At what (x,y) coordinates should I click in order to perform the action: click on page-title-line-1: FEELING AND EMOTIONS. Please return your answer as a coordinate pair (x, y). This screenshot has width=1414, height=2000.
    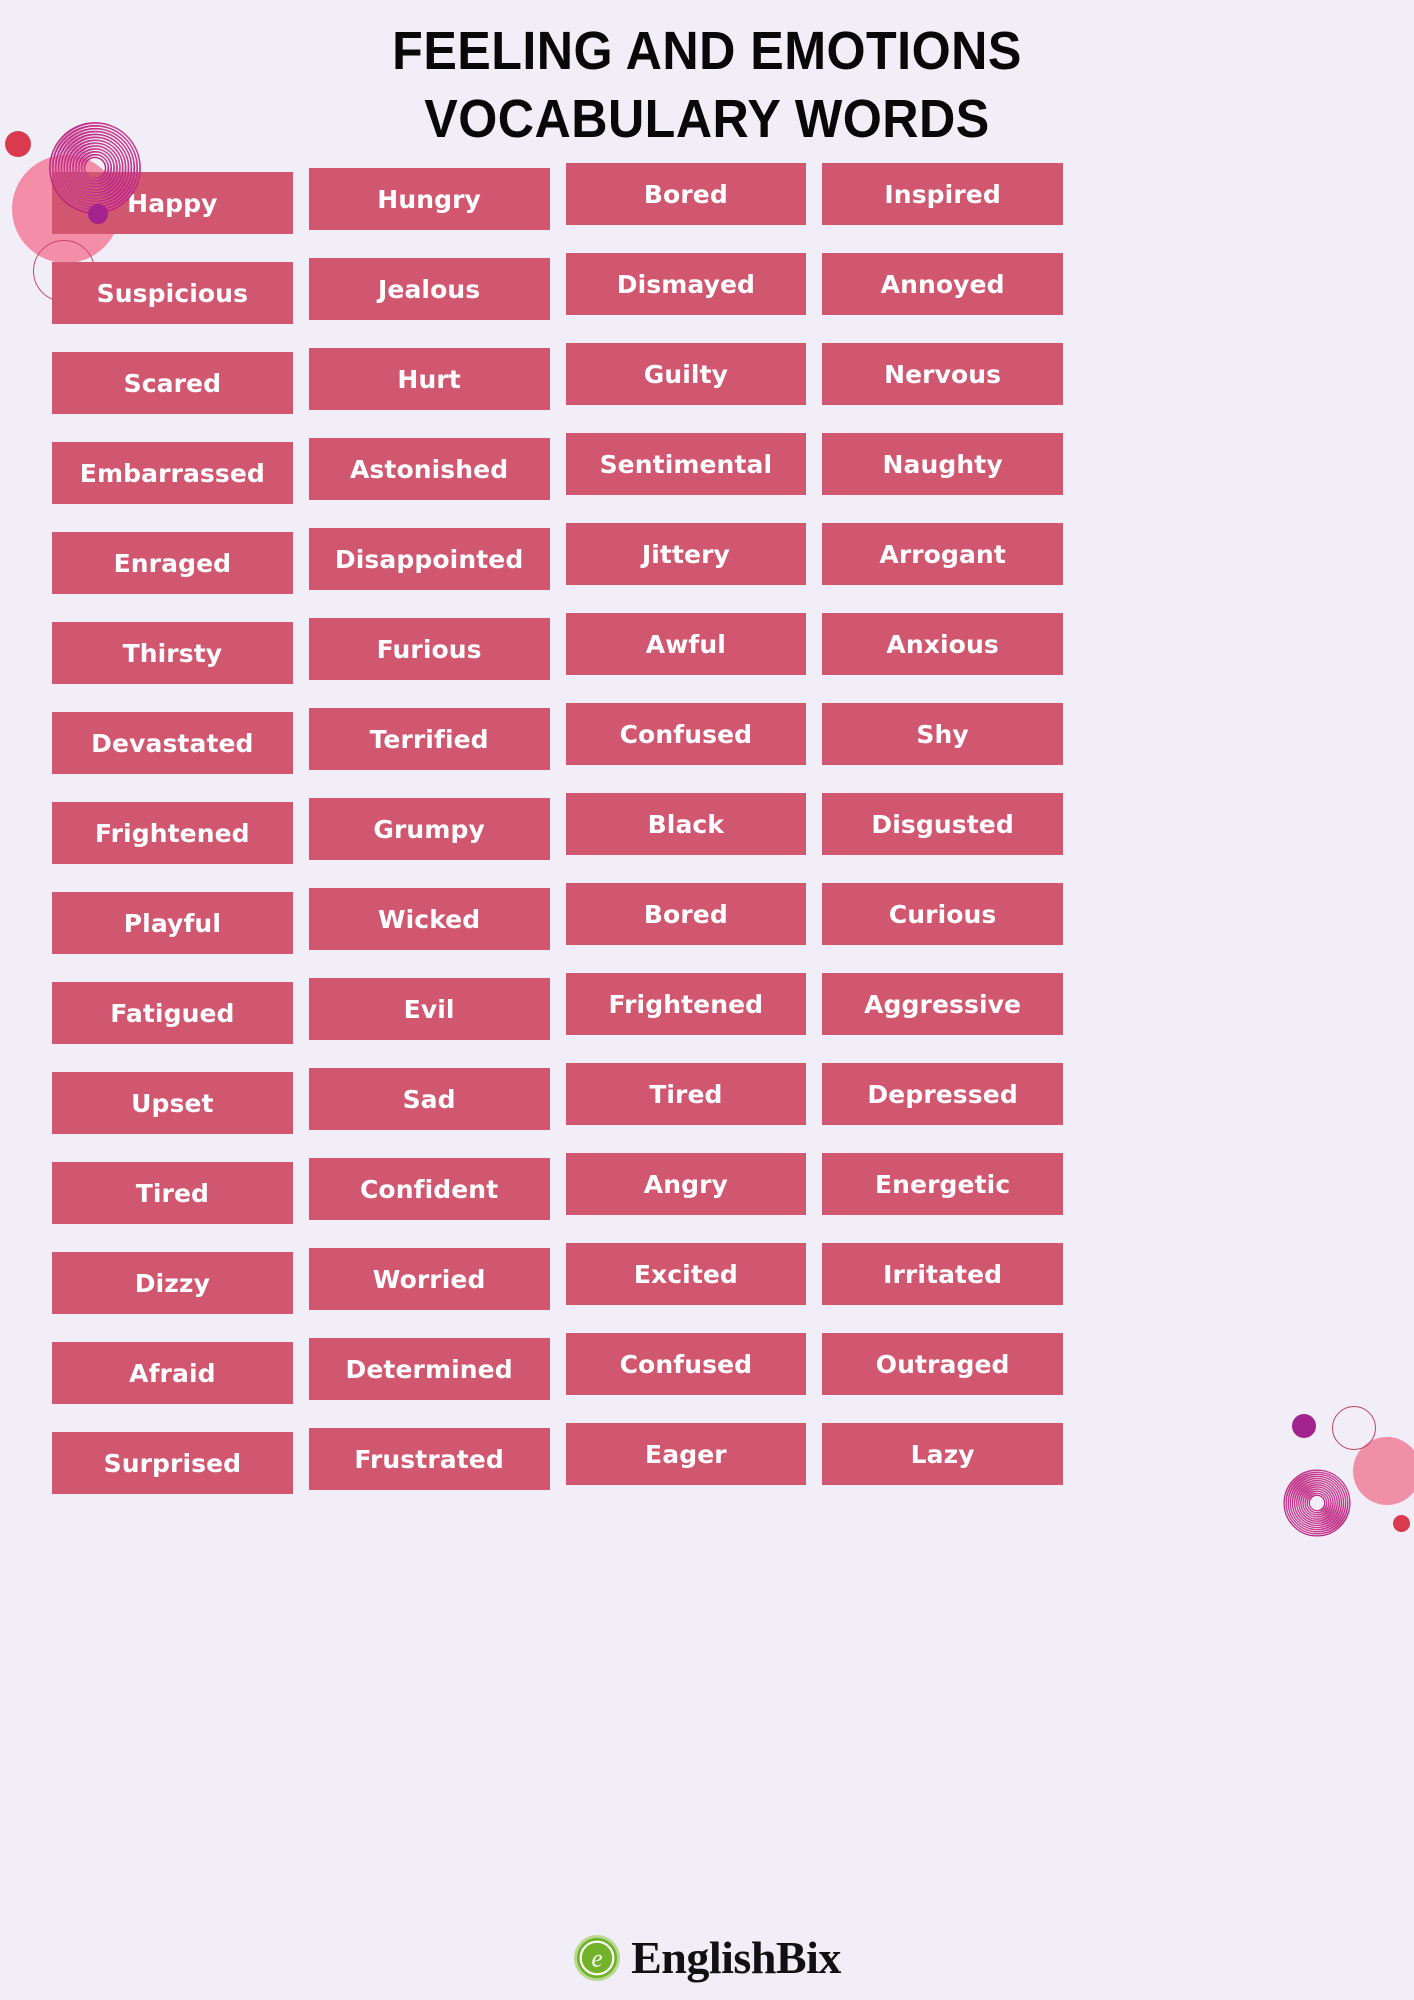
    Looking at the image, I should click on (707, 51).